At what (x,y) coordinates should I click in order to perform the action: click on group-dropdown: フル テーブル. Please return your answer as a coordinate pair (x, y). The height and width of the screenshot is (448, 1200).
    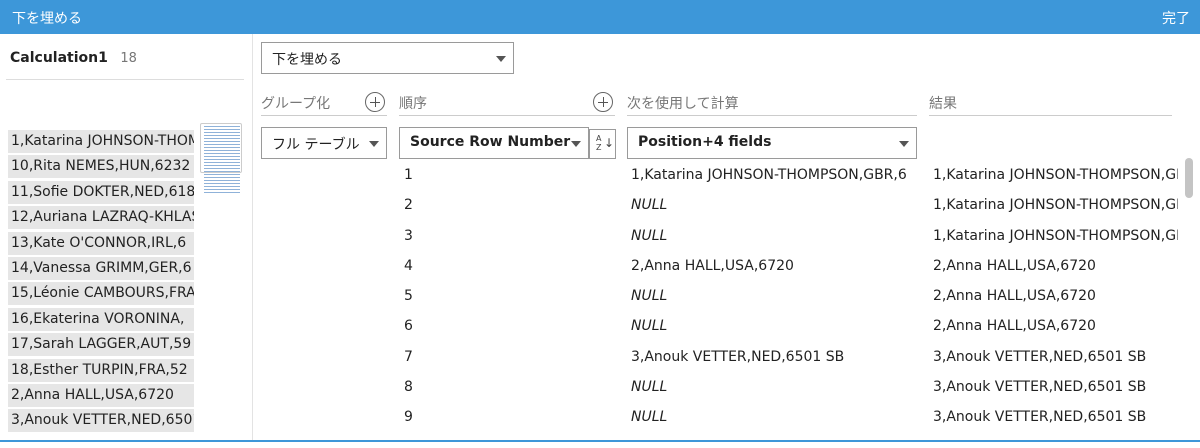
    Looking at the image, I should click on (324, 143).